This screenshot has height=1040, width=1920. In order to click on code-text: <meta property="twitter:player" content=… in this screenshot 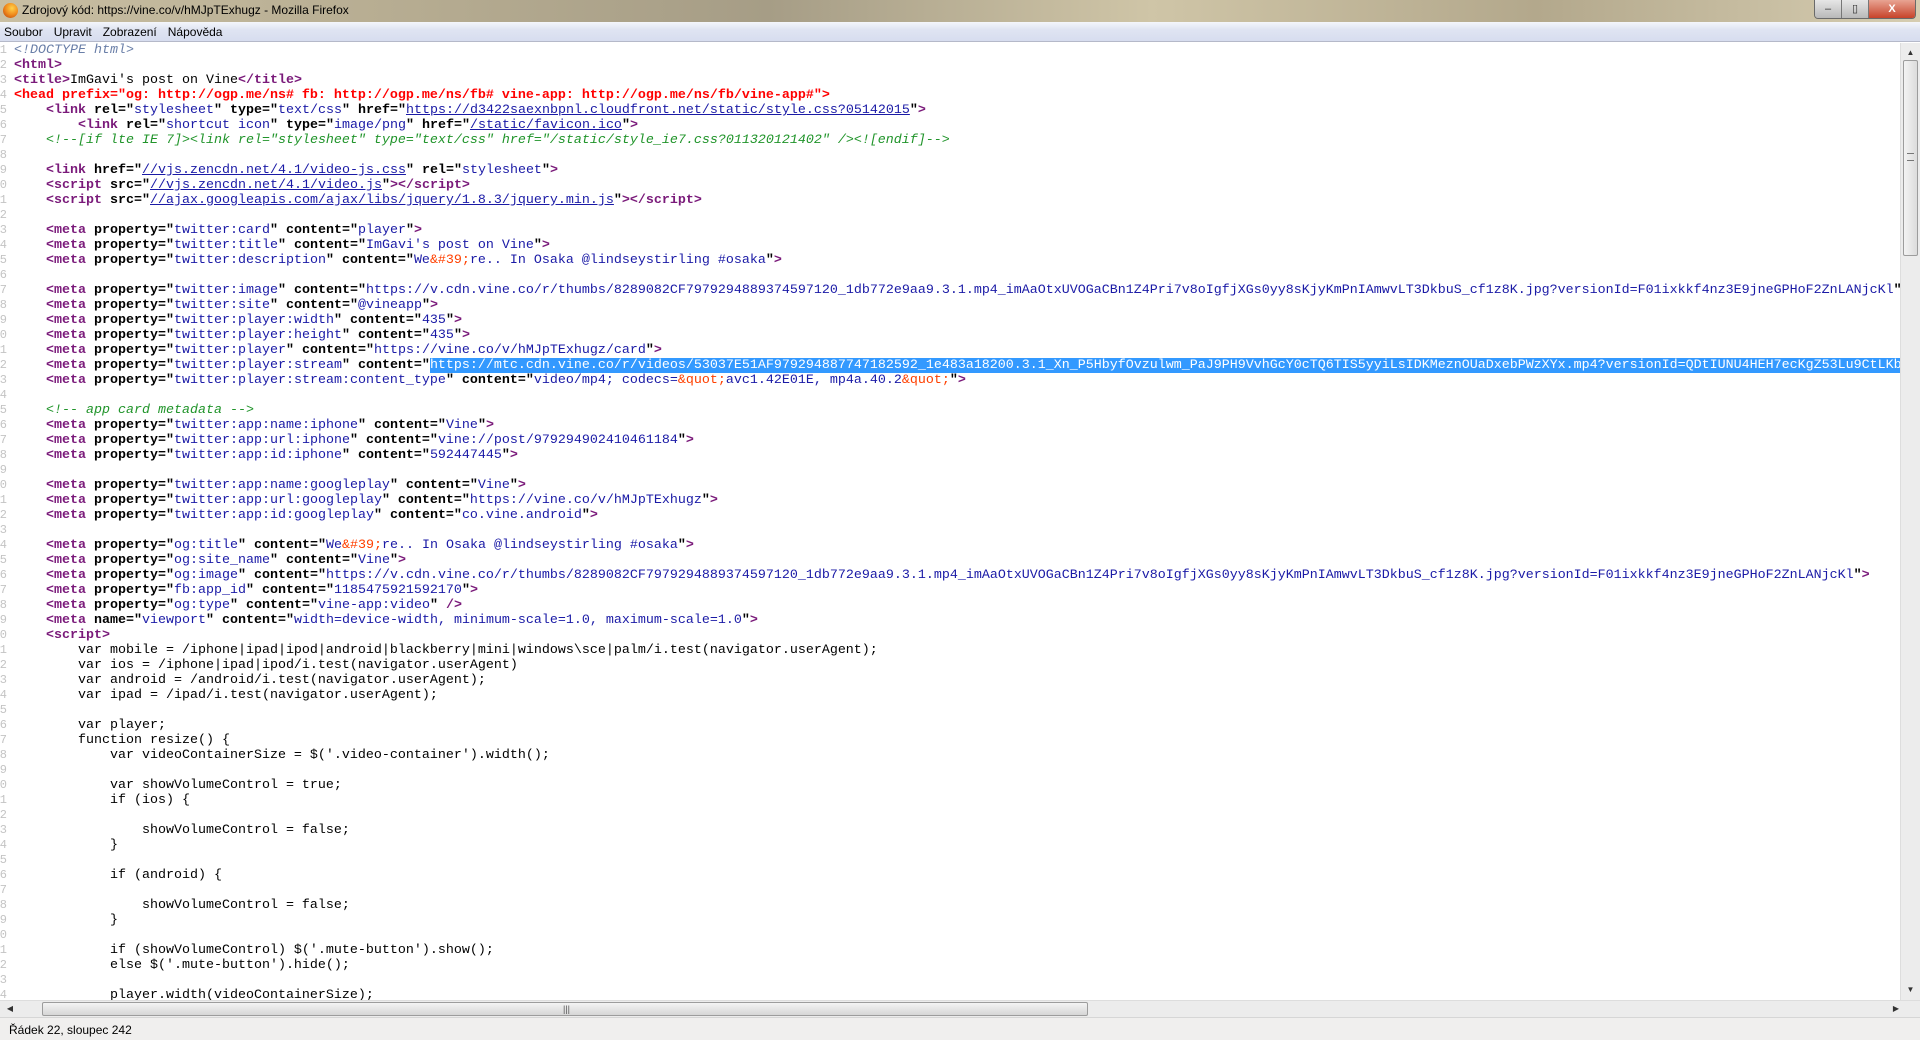, I will do `click(338, 350)`.